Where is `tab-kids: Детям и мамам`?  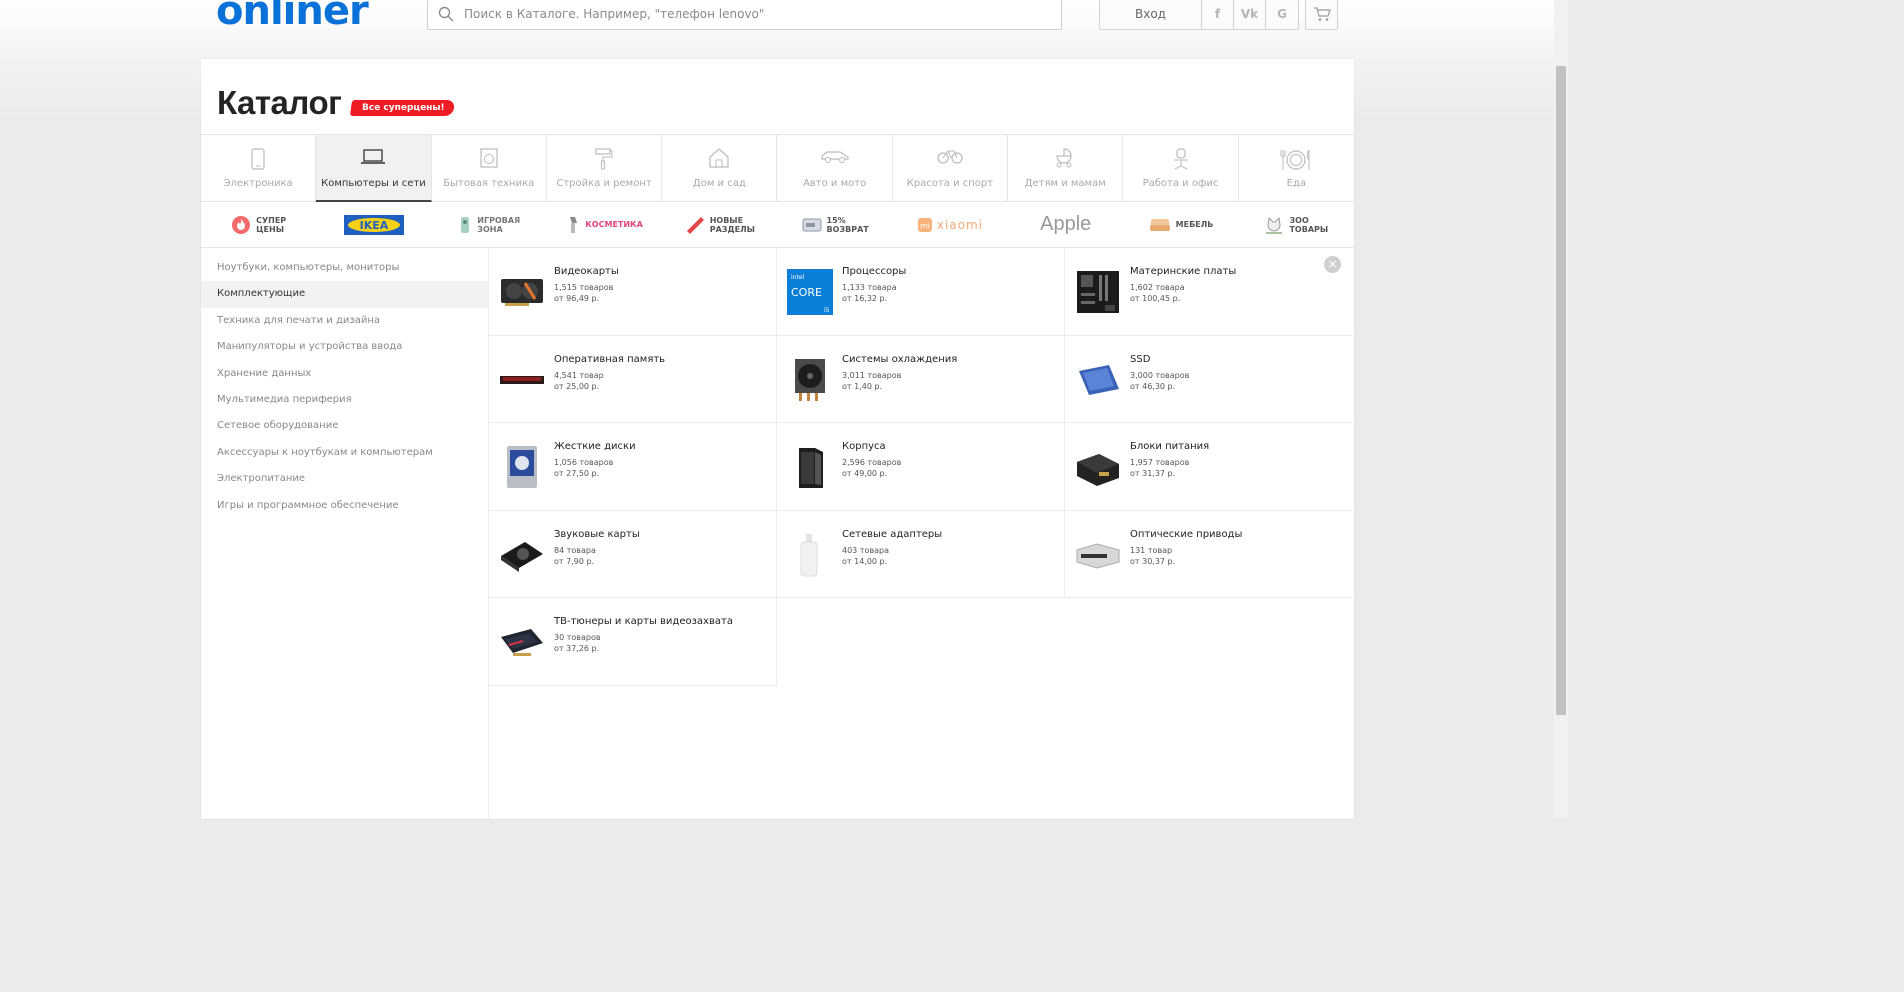
tab-kids: Детям и мамам is located at coordinates (1066, 168).